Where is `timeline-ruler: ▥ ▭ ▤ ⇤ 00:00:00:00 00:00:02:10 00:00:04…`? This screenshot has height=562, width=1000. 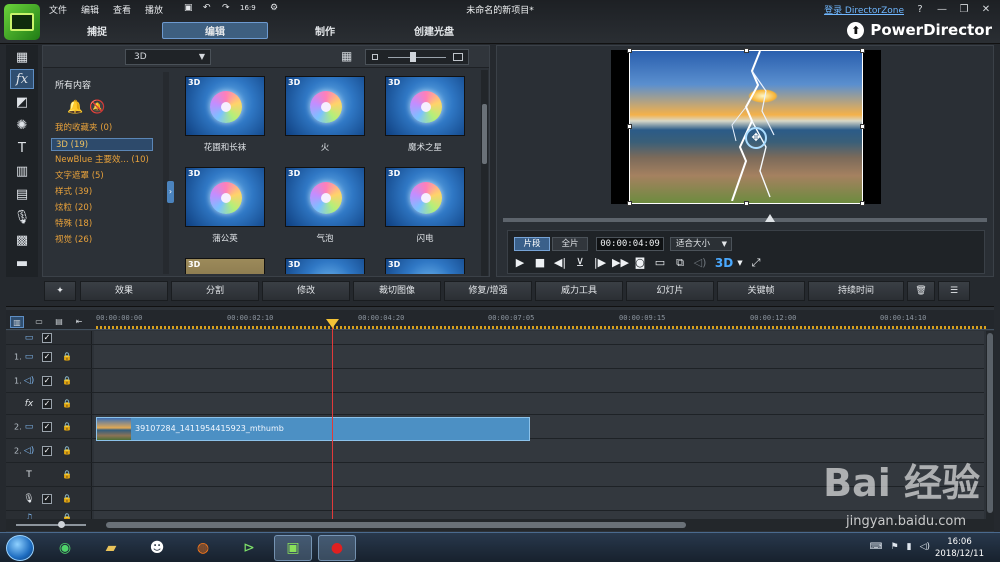
timeline-ruler: ▥ ▭ ▤ ⇤ 00:00:00:00 00:00:02:10 00:00:04… is located at coordinates (500, 320).